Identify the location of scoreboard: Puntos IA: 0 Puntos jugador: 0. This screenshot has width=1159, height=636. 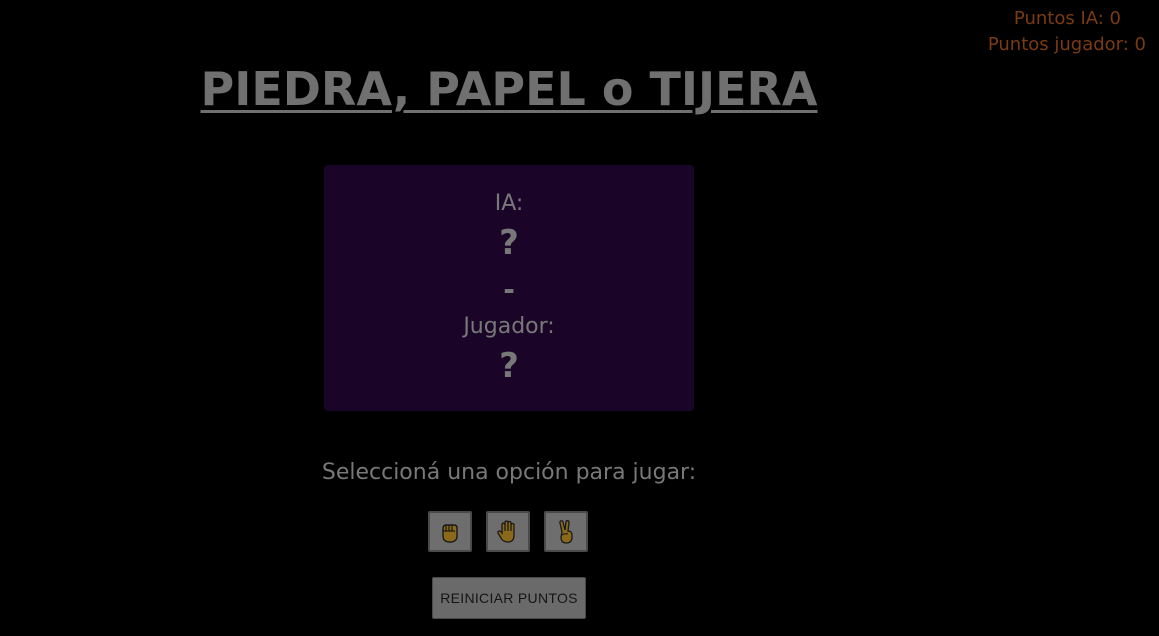
(1067, 32).